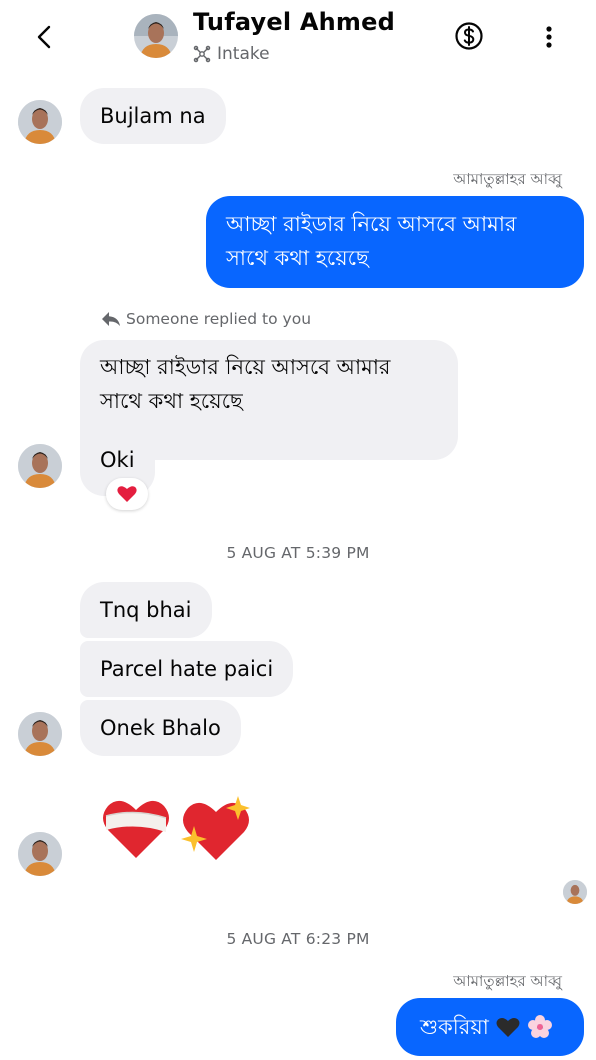  Describe the element at coordinates (575, 892) in the screenshot. I see `seen-indicator-avatar` at that location.